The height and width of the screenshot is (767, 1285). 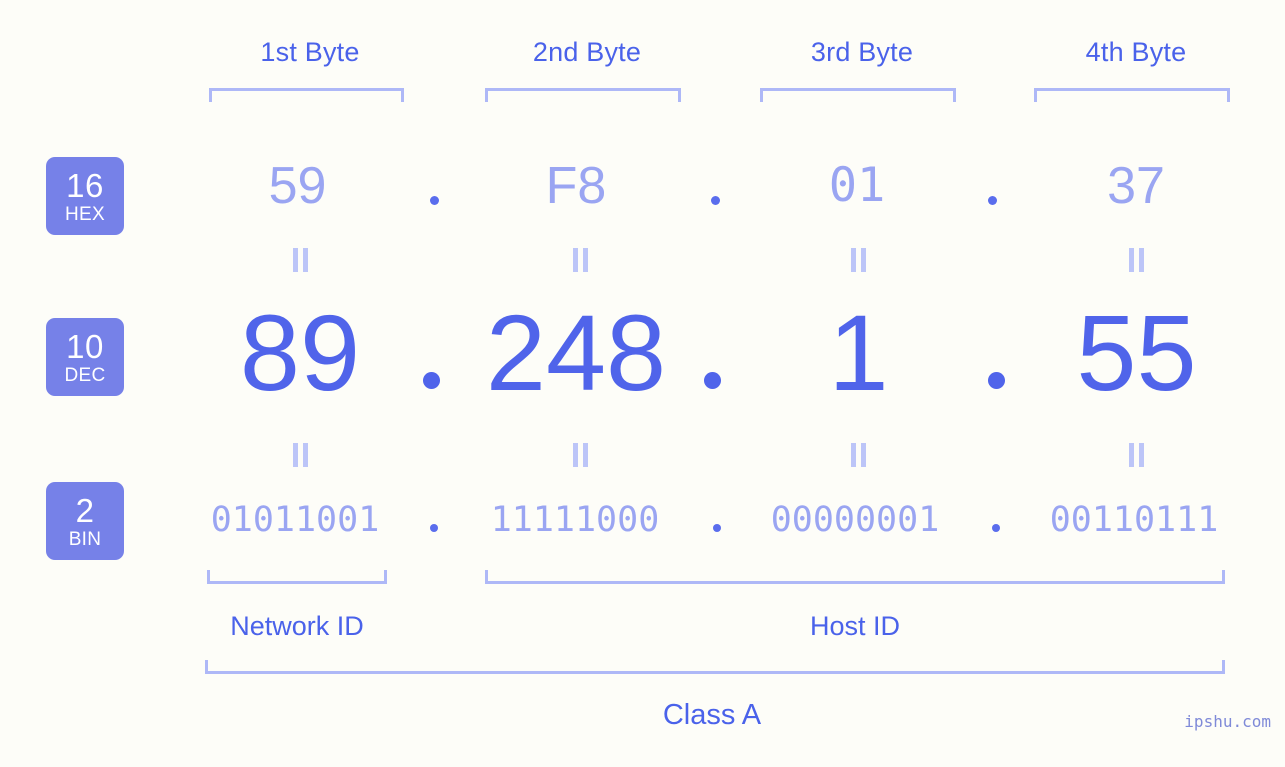 I want to click on dec-byte-value-2: 248, so click(x=576, y=352).